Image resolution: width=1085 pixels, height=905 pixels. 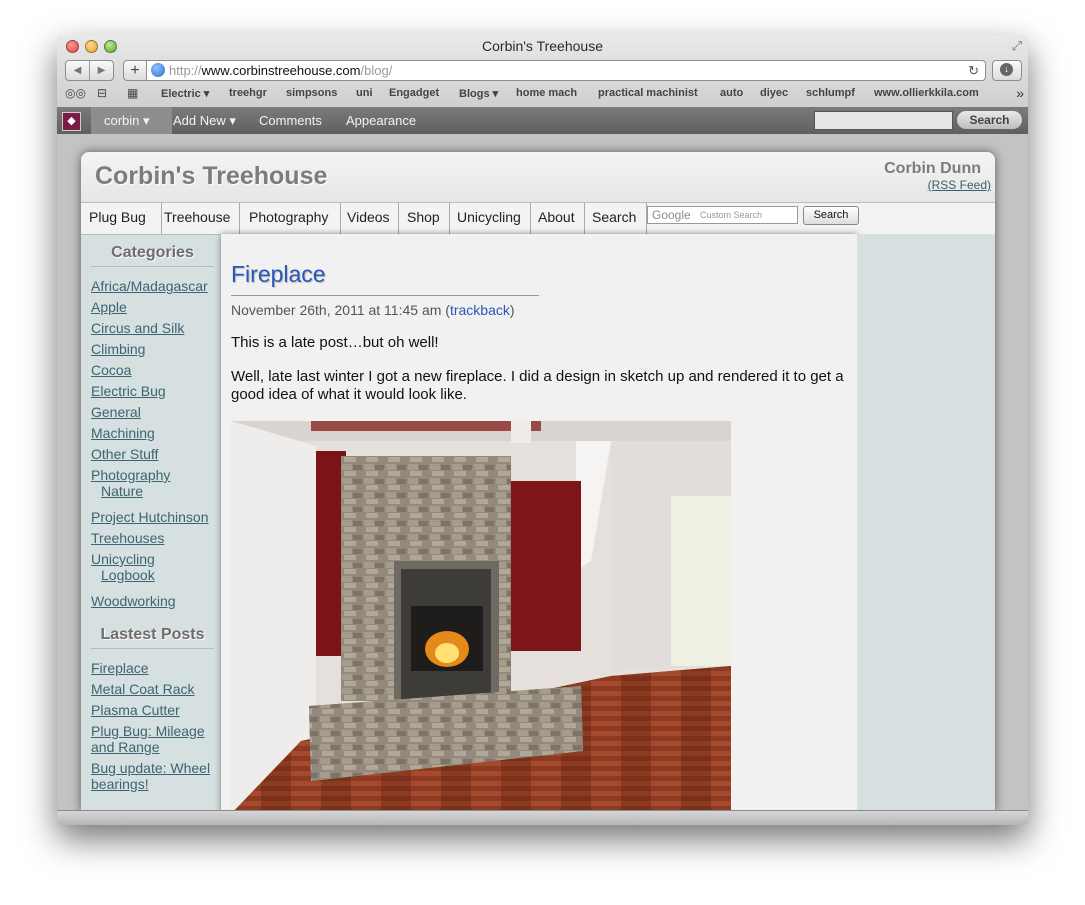 What do you see at coordinates (132, 93) in the screenshot?
I see `top-sites-grid-icon: ▦` at bounding box center [132, 93].